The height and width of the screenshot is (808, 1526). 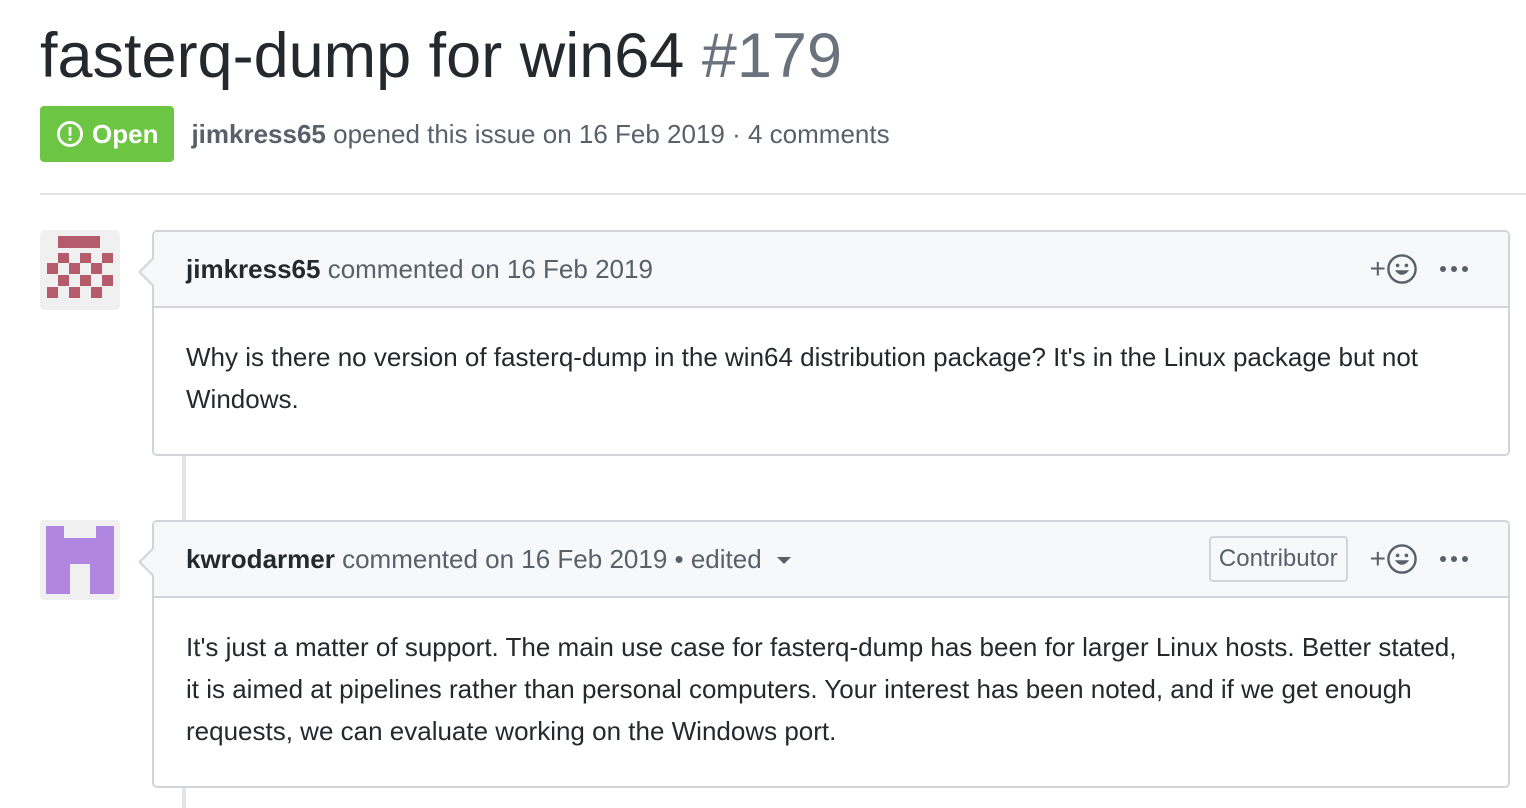 I want to click on comment-author-link: jimkress65, so click(x=253, y=269).